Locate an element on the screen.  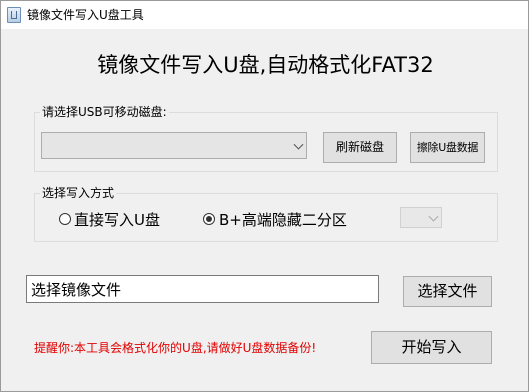
start-write-button-label: 开始写入 is located at coordinates (431, 347).